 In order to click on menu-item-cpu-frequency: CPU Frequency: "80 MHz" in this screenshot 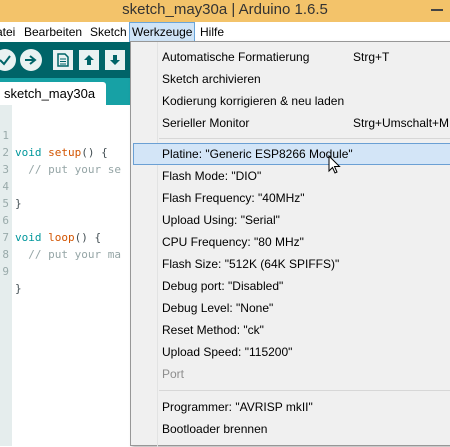, I will do `click(290, 242)`.